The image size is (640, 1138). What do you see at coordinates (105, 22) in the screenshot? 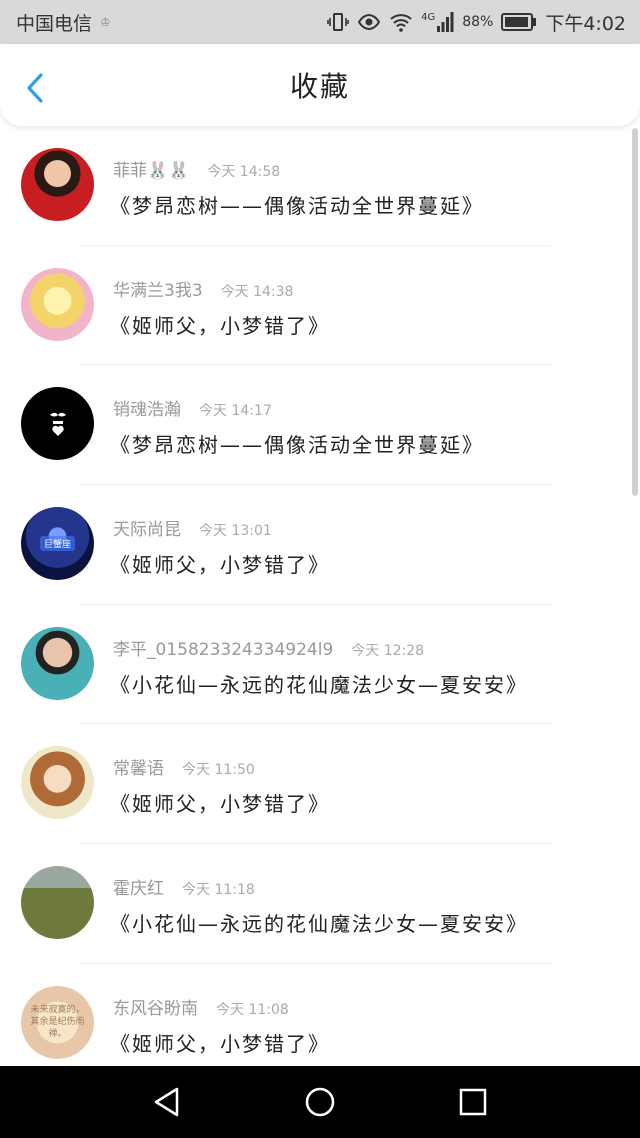
I see `carrier-badge: ♔` at bounding box center [105, 22].